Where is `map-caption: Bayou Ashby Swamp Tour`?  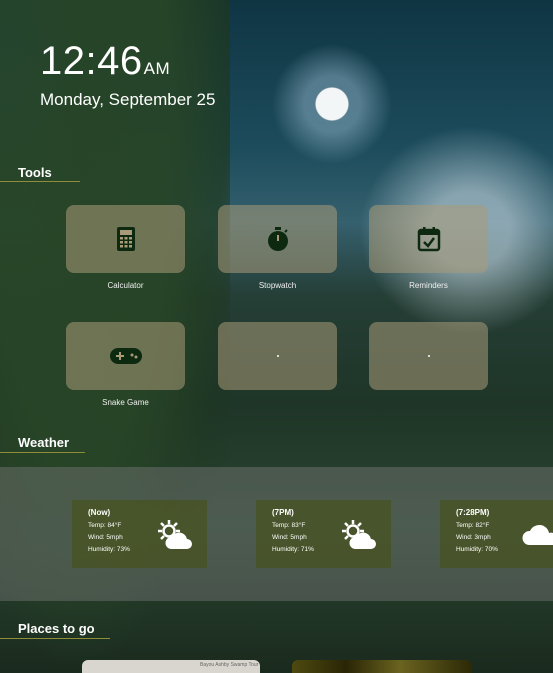
map-caption: Bayou Ashby Swamp Tour is located at coordinates (229, 665).